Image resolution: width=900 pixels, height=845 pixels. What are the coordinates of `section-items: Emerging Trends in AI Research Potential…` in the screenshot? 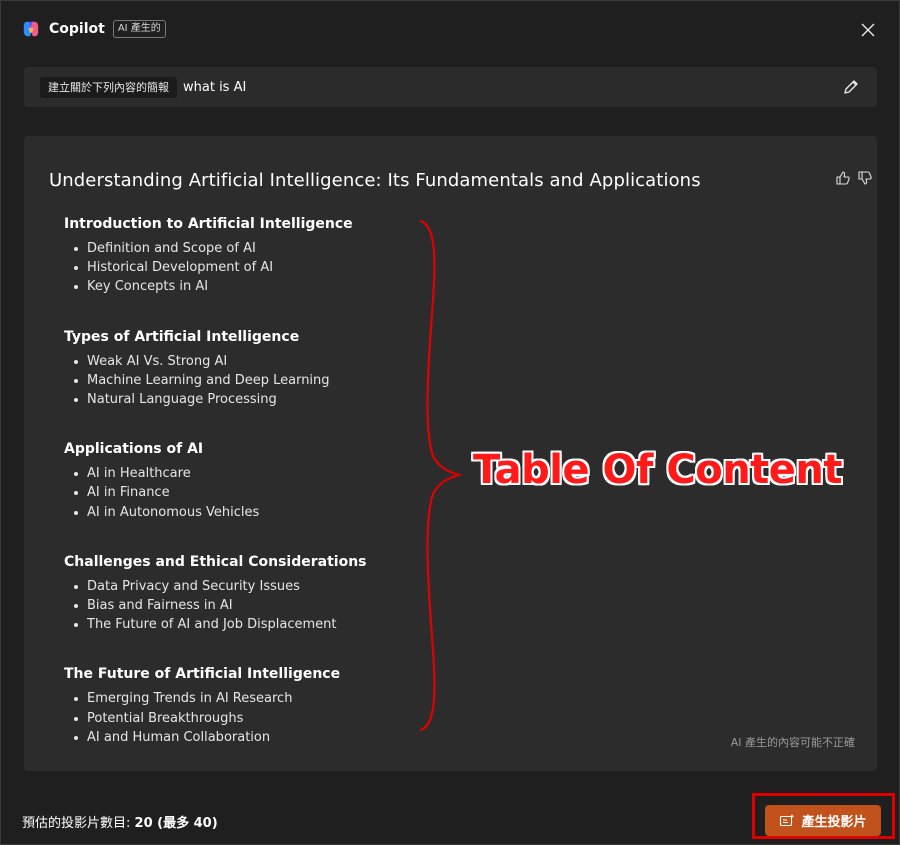 It's located at (234, 718).